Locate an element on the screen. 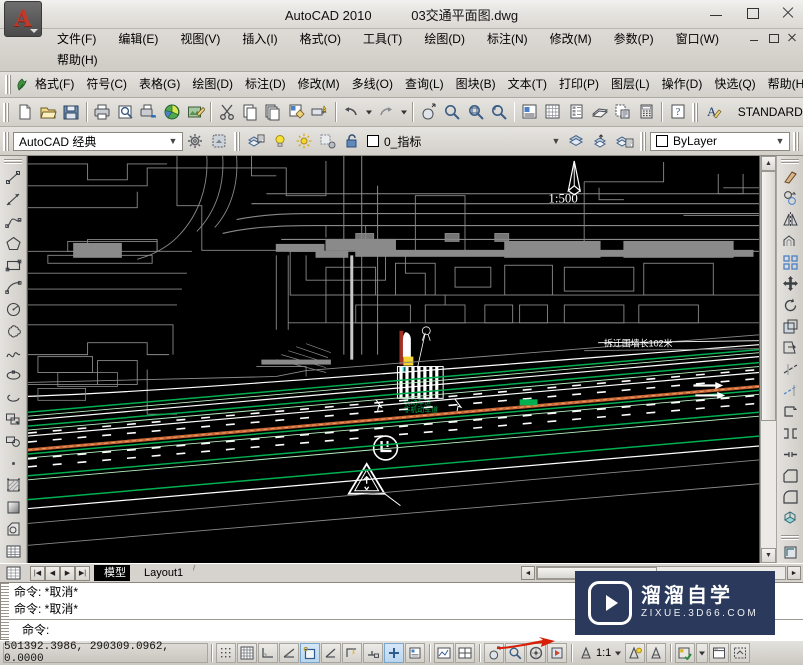 The width and height of the screenshot is (803, 665). publish-icon is located at coordinates (148, 112).